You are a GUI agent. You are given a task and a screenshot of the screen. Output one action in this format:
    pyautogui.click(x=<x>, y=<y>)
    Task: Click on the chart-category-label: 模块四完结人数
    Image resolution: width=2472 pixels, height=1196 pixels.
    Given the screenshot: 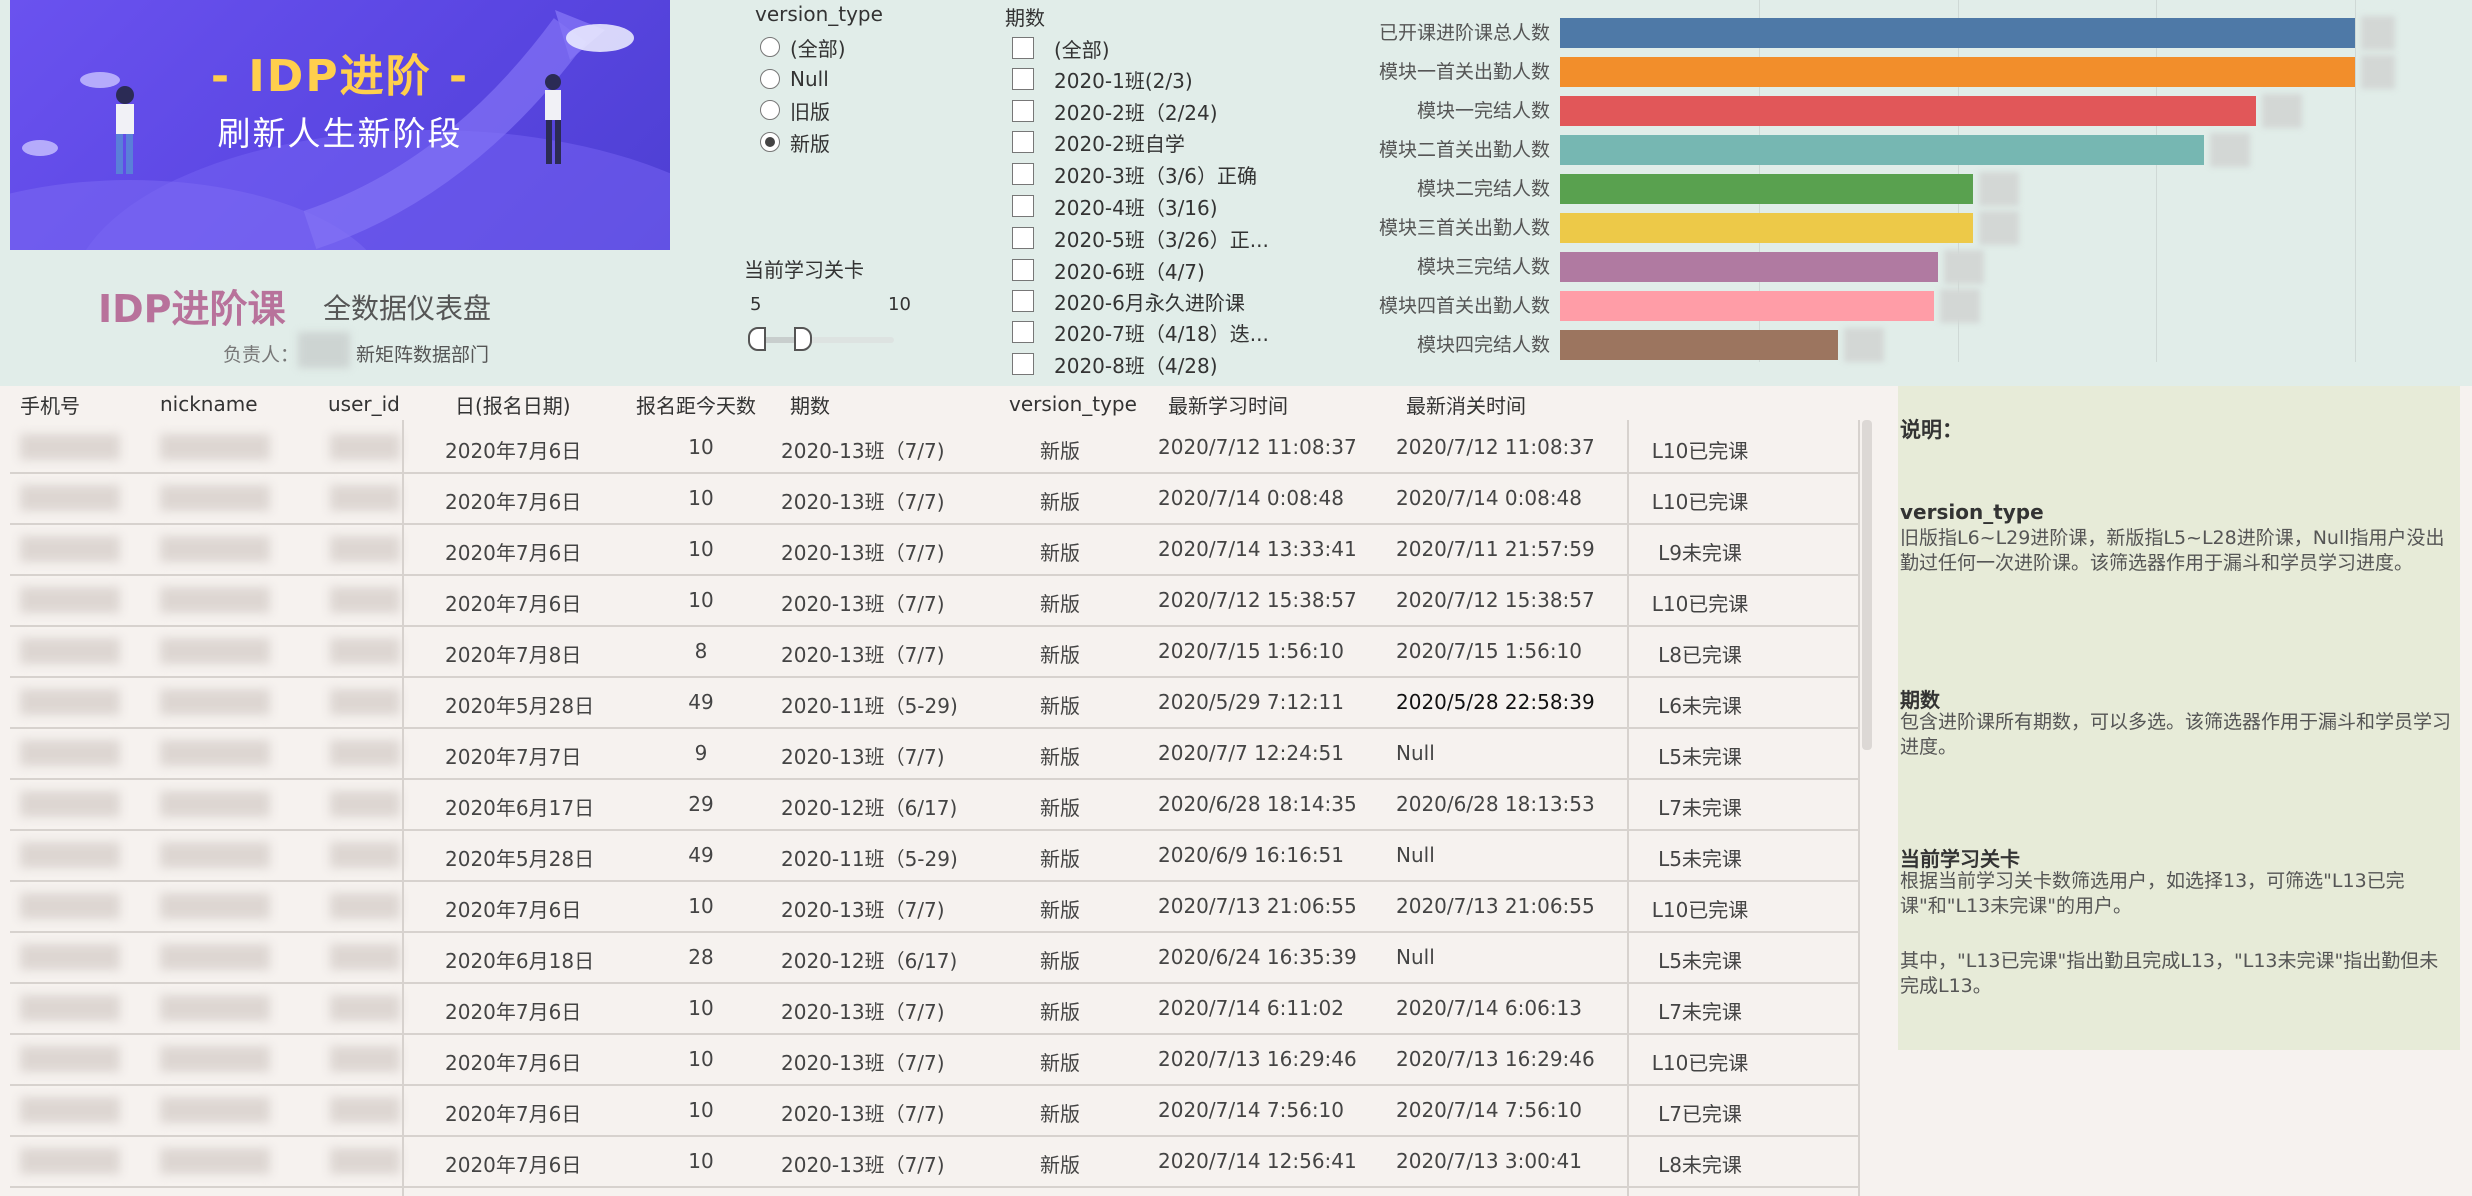 What is the action you would take?
    pyautogui.click(x=1483, y=345)
    